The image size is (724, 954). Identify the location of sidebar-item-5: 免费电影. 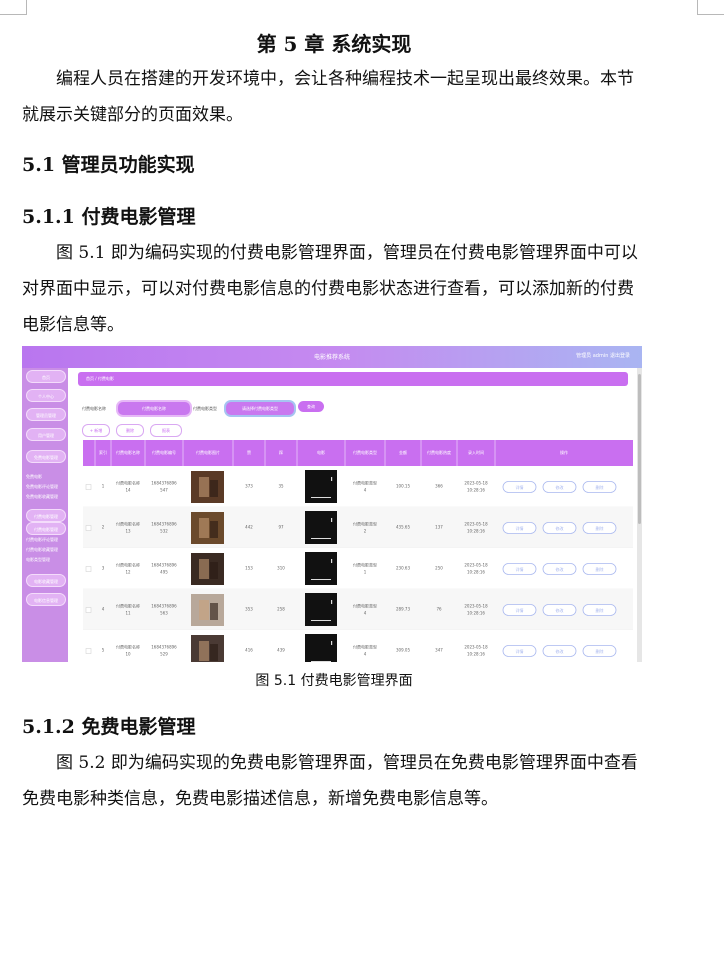
(47, 477).